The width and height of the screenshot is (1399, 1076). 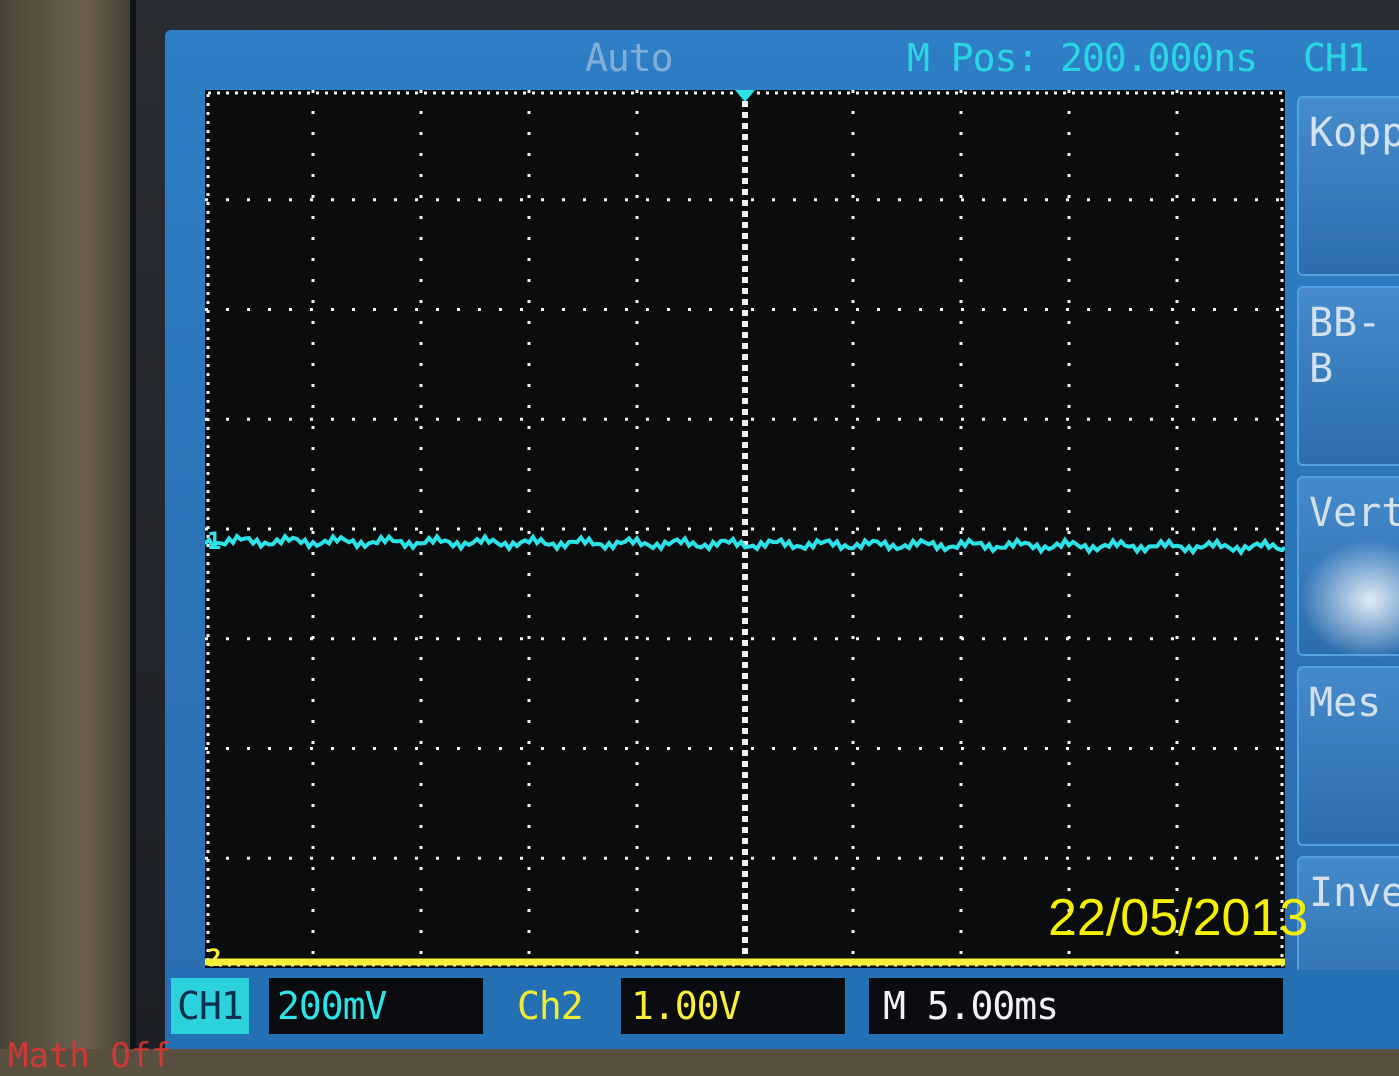 What do you see at coordinates (214, 541) in the screenshot?
I see `ch1-ground-marker: 1` at bounding box center [214, 541].